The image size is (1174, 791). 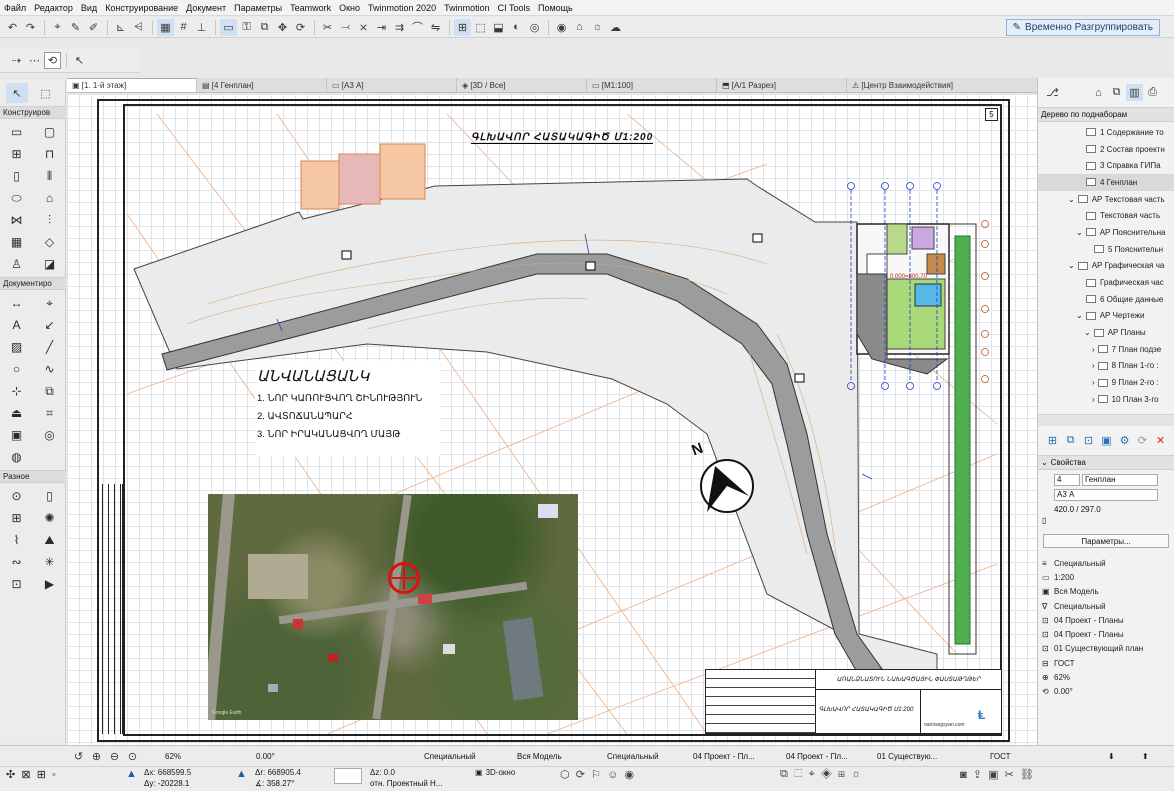 I want to click on tree-item: 3 Справка ГИПа, so click(x=1106, y=165).